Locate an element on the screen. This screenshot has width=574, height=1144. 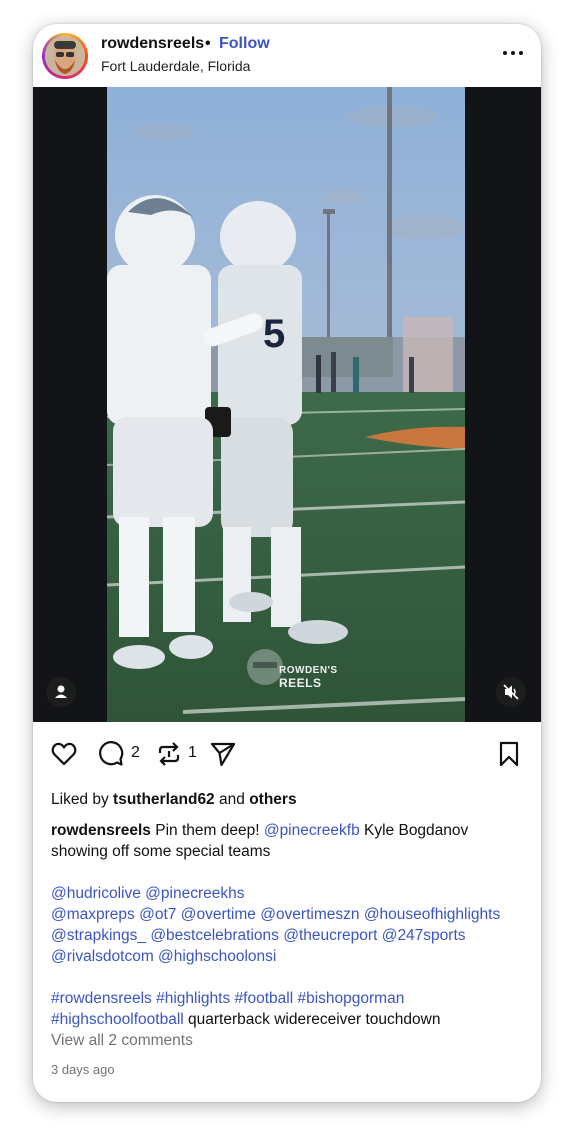
mention-link: @pinecreekhs is located at coordinates (194, 893).